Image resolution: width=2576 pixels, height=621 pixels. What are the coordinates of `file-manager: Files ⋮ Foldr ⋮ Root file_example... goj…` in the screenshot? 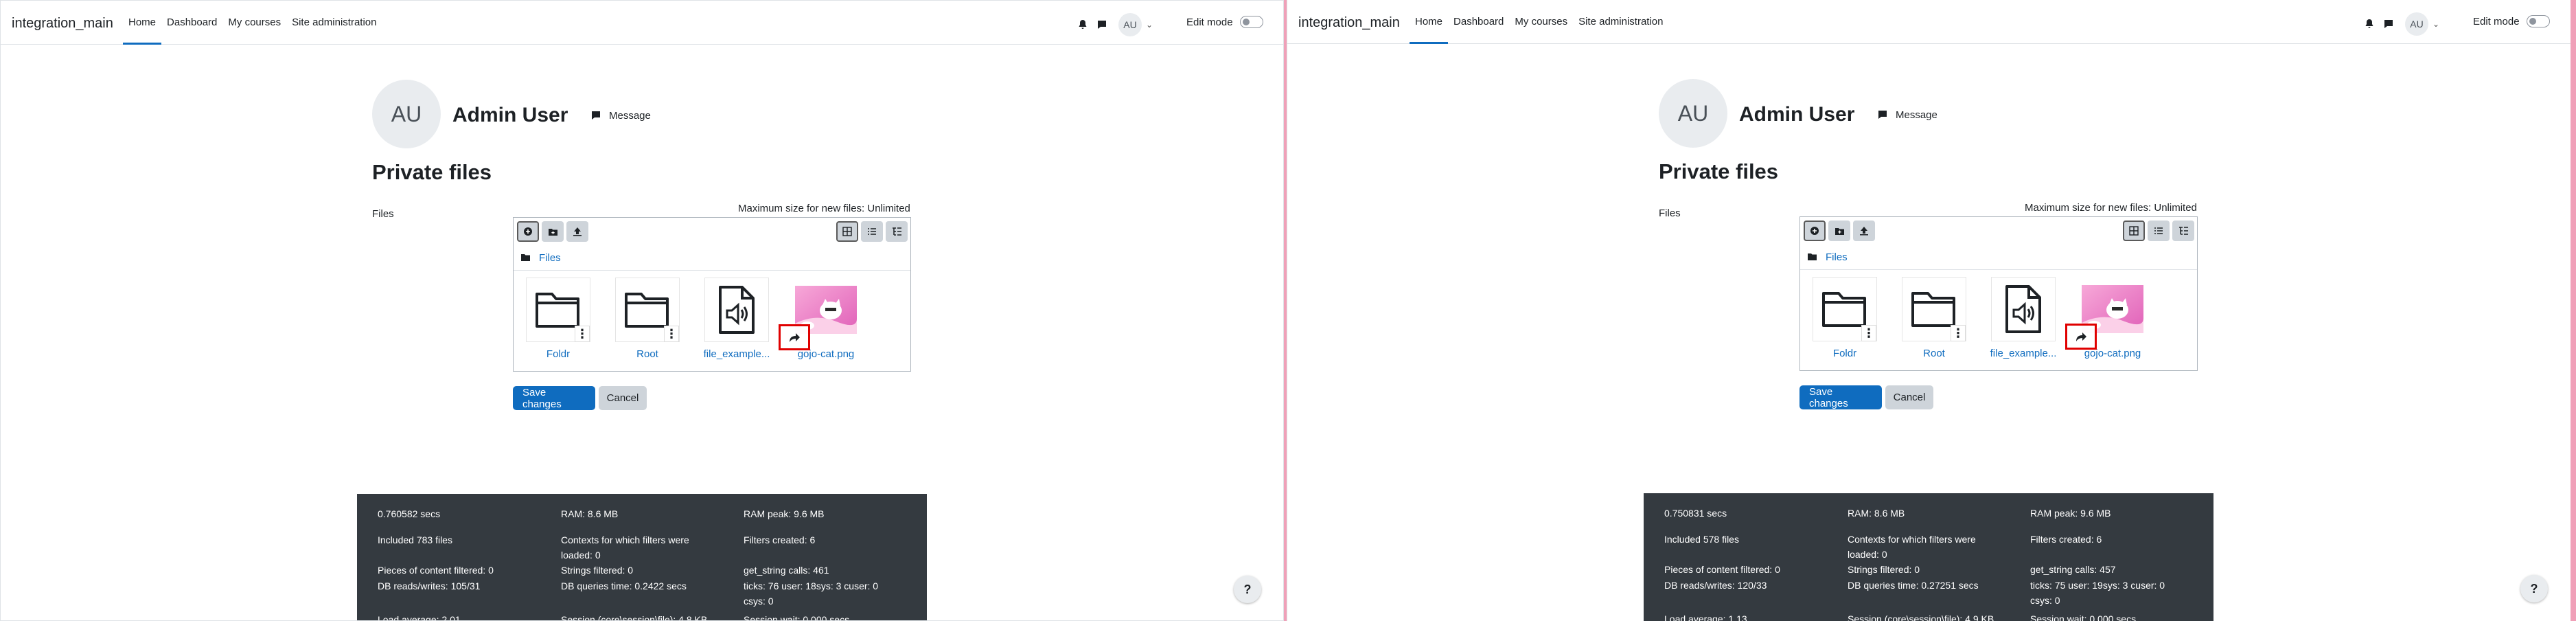 It's located at (1998, 293).